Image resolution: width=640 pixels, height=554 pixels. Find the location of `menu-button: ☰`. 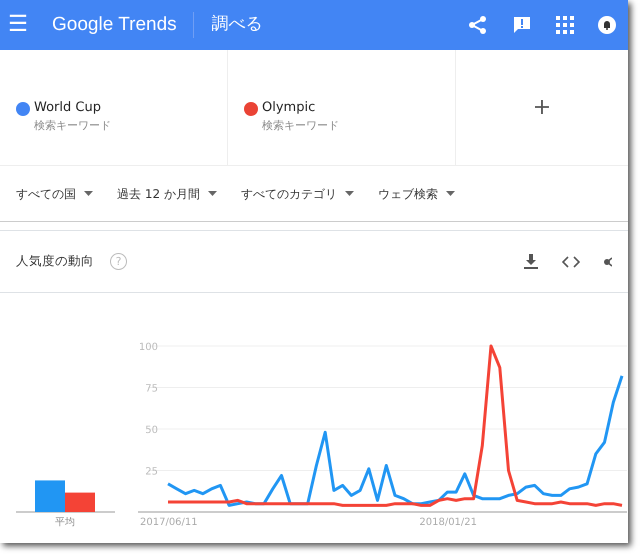

menu-button: ☰ is located at coordinates (18, 25).